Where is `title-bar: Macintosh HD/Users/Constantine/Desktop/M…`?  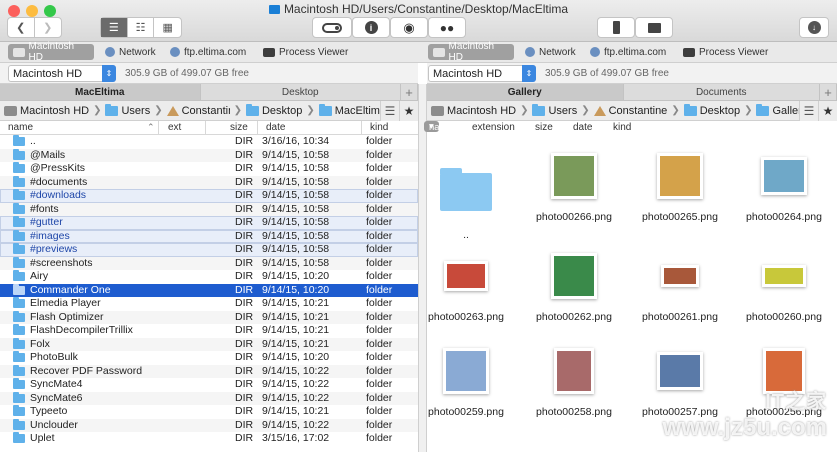
title-bar: Macintosh HD/Users/Constantine/Desktop/M… is located at coordinates (418, 21).